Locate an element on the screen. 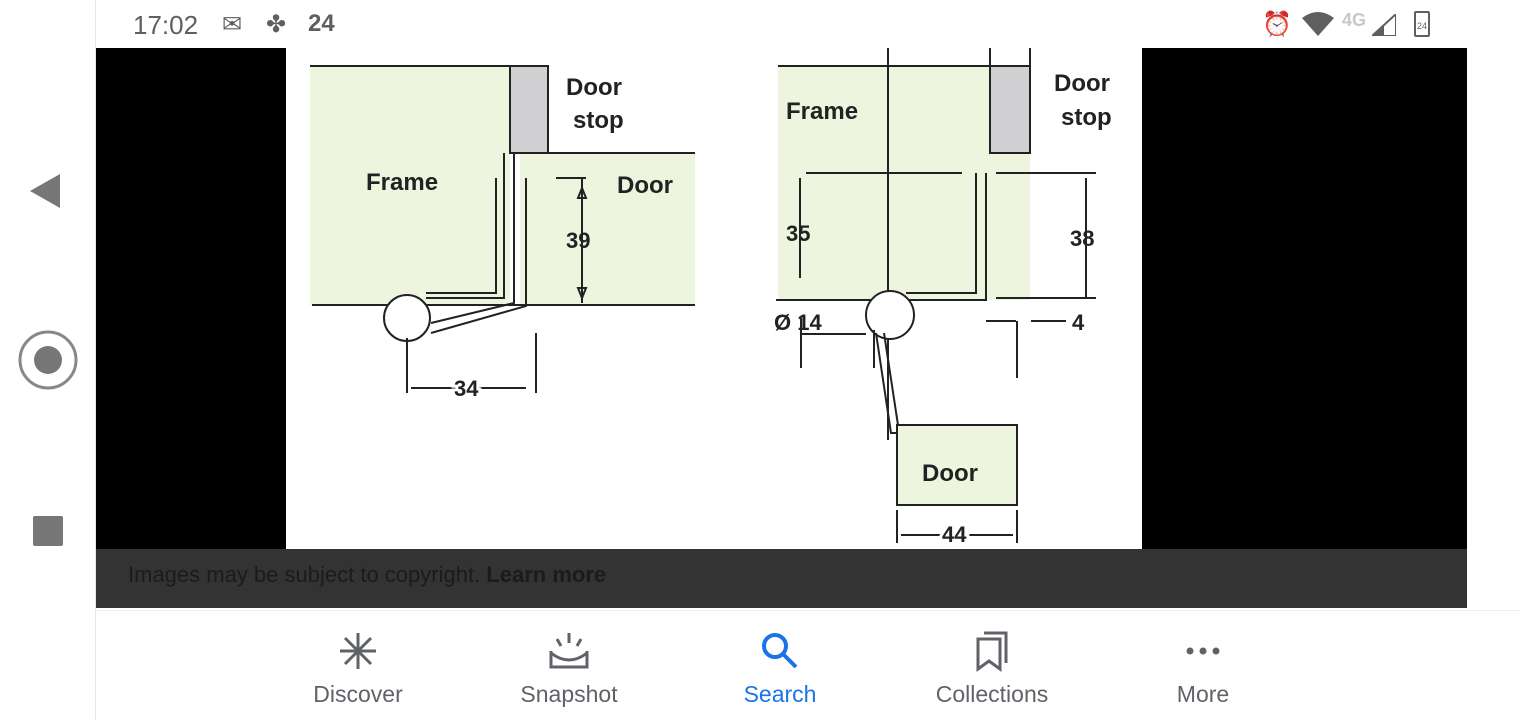  left-frame-label: Frame is located at coordinates (402, 182).